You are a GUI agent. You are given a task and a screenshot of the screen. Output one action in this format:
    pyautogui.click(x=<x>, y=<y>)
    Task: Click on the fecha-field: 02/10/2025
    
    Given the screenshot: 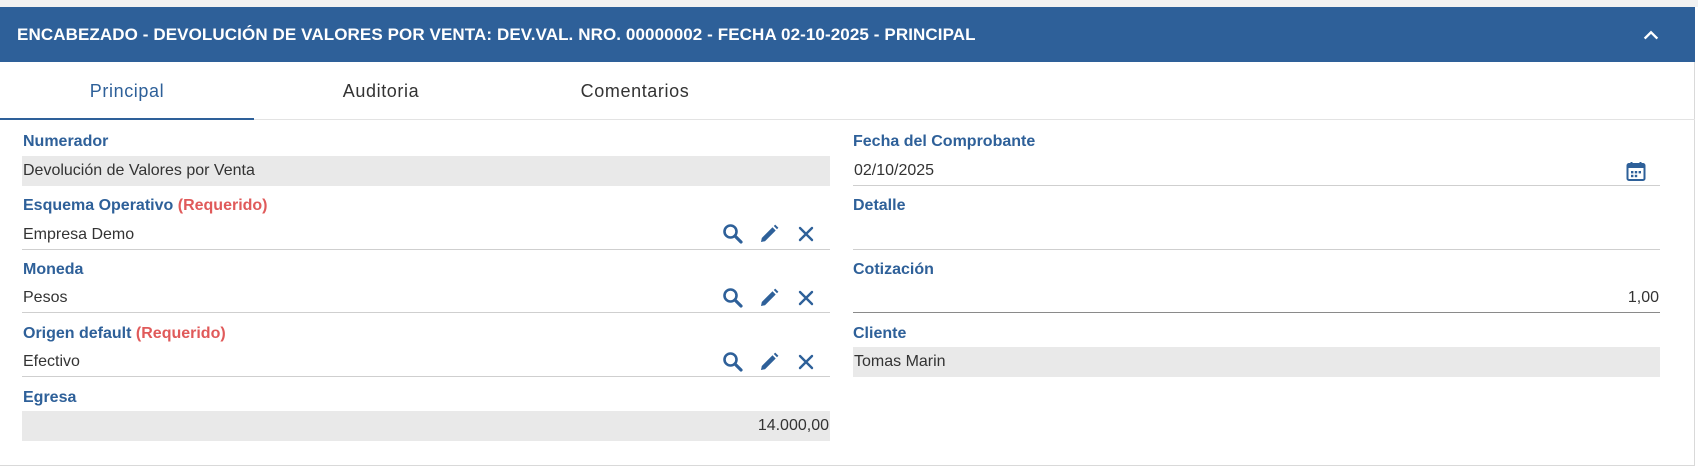 What is the action you would take?
    pyautogui.click(x=1256, y=171)
    